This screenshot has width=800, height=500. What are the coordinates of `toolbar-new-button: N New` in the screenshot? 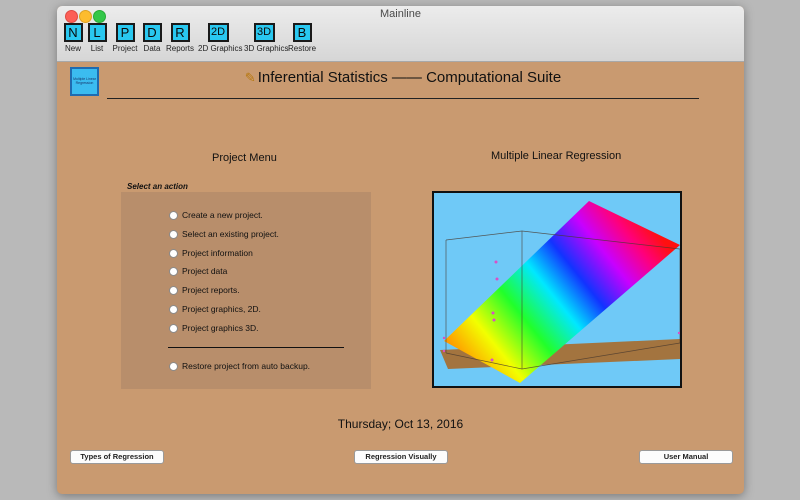 It's located at (73, 38).